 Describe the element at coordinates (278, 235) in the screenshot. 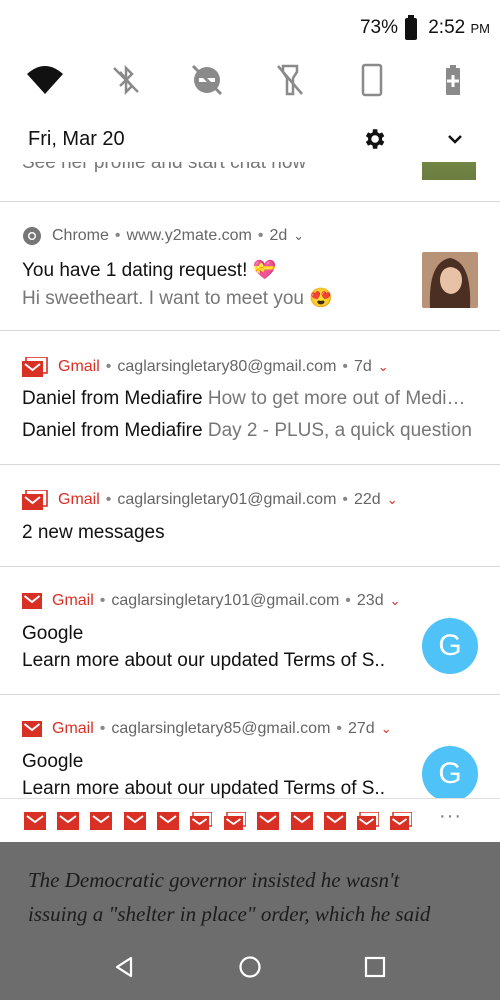

I see `notification-age: 2d` at that location.